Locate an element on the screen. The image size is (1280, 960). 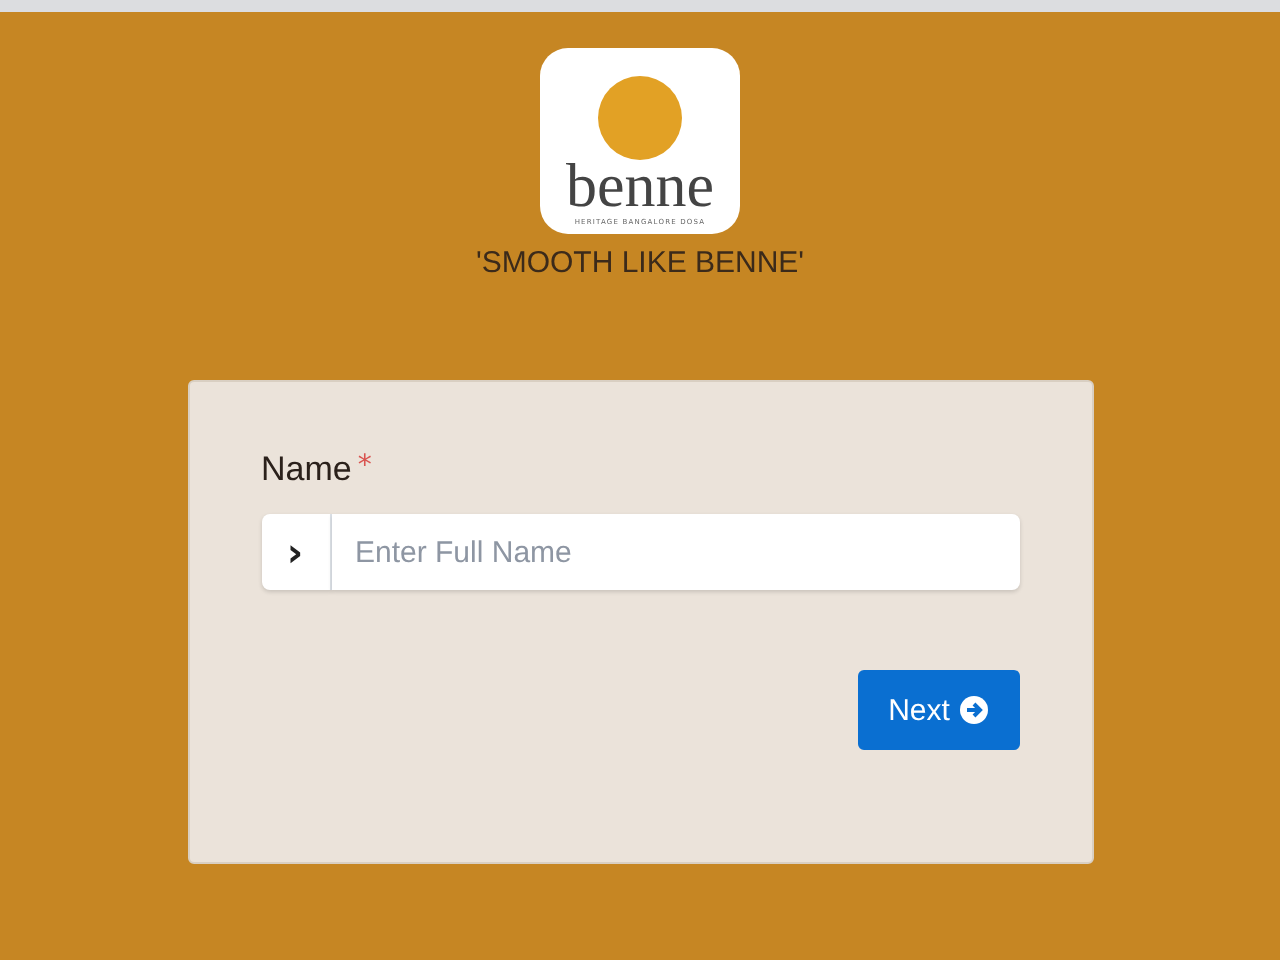
tagline: 'SMOOTH LIKE BENNE' is located at coordinates (640, 263).